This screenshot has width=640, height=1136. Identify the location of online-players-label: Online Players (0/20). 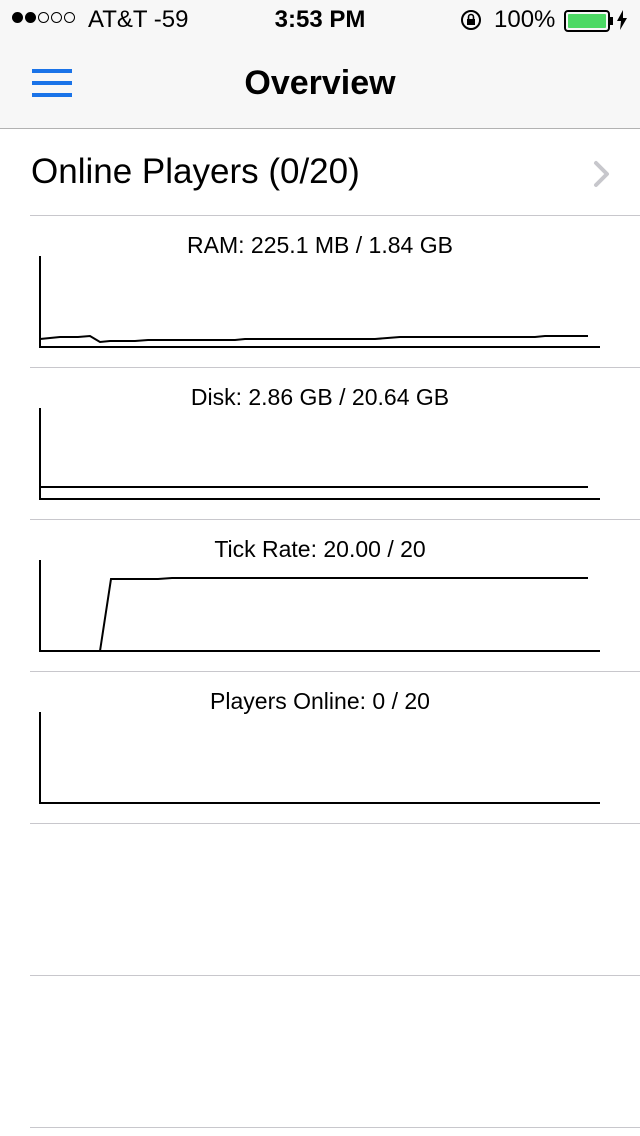
(195, 171).